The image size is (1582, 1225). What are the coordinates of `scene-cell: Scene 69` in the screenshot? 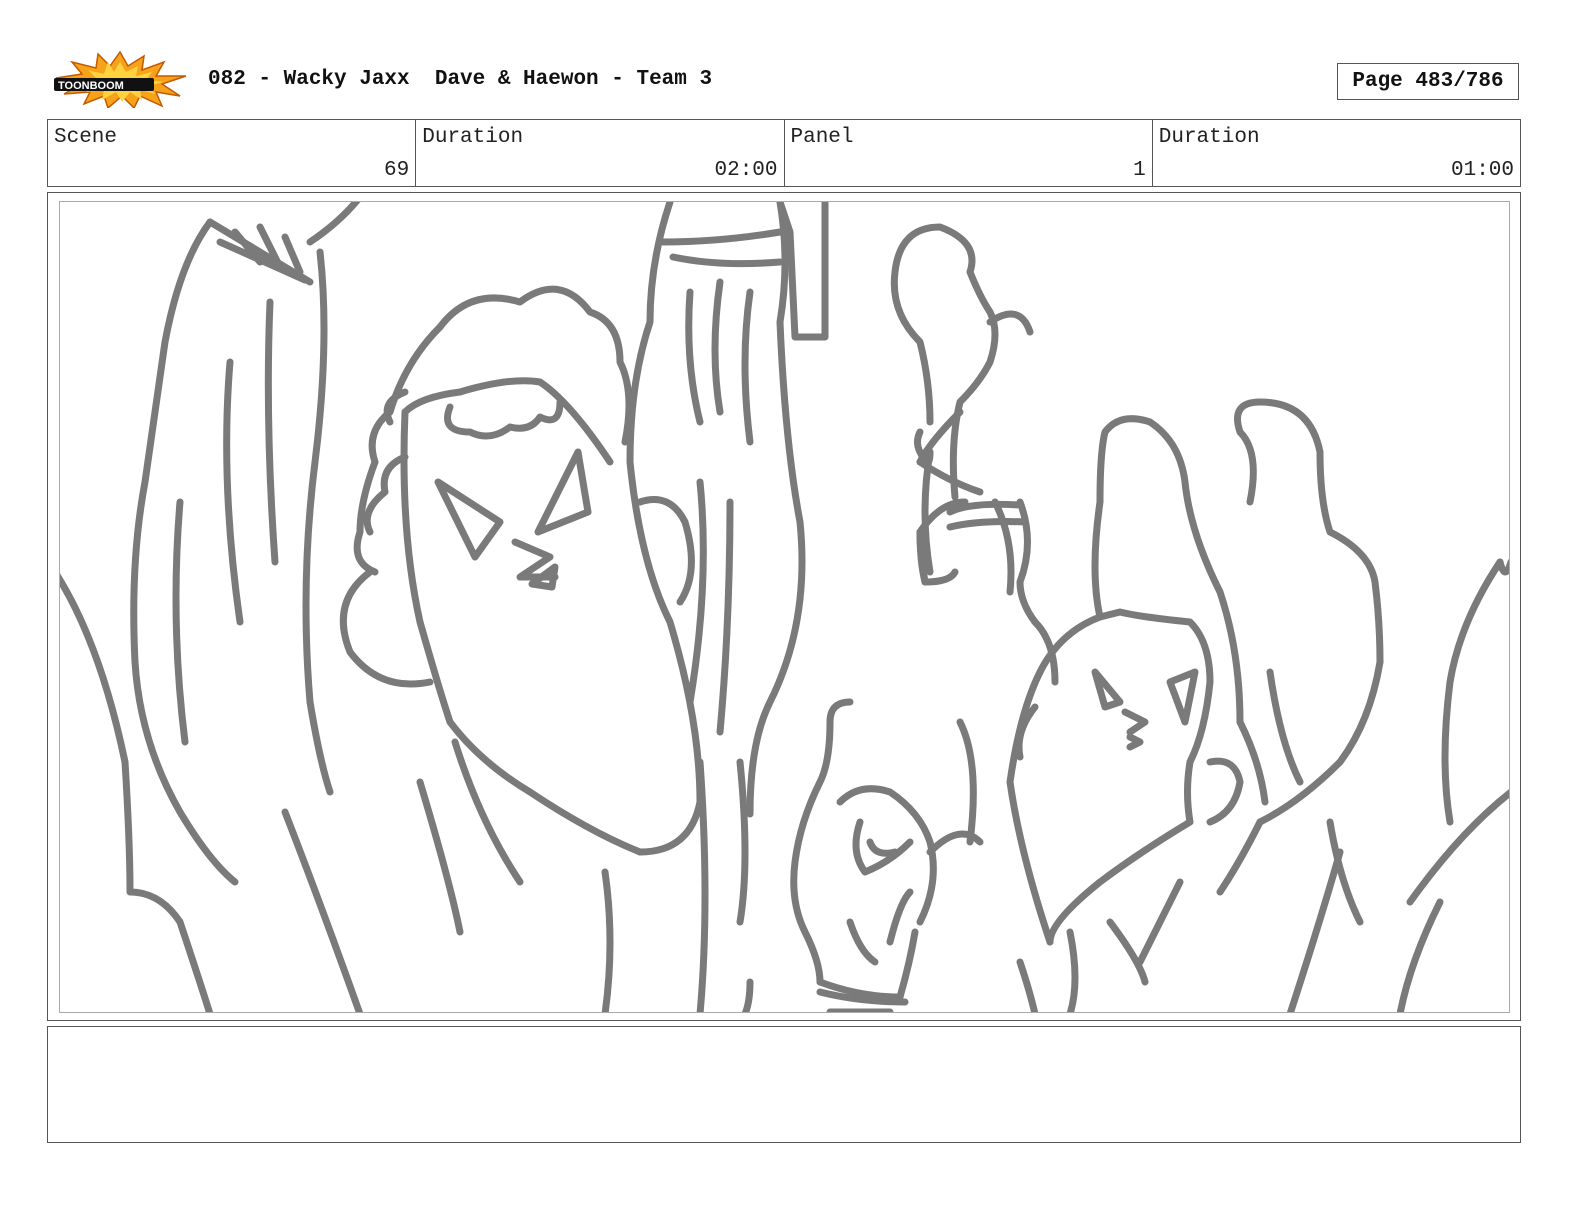 It's located at (232, 153).